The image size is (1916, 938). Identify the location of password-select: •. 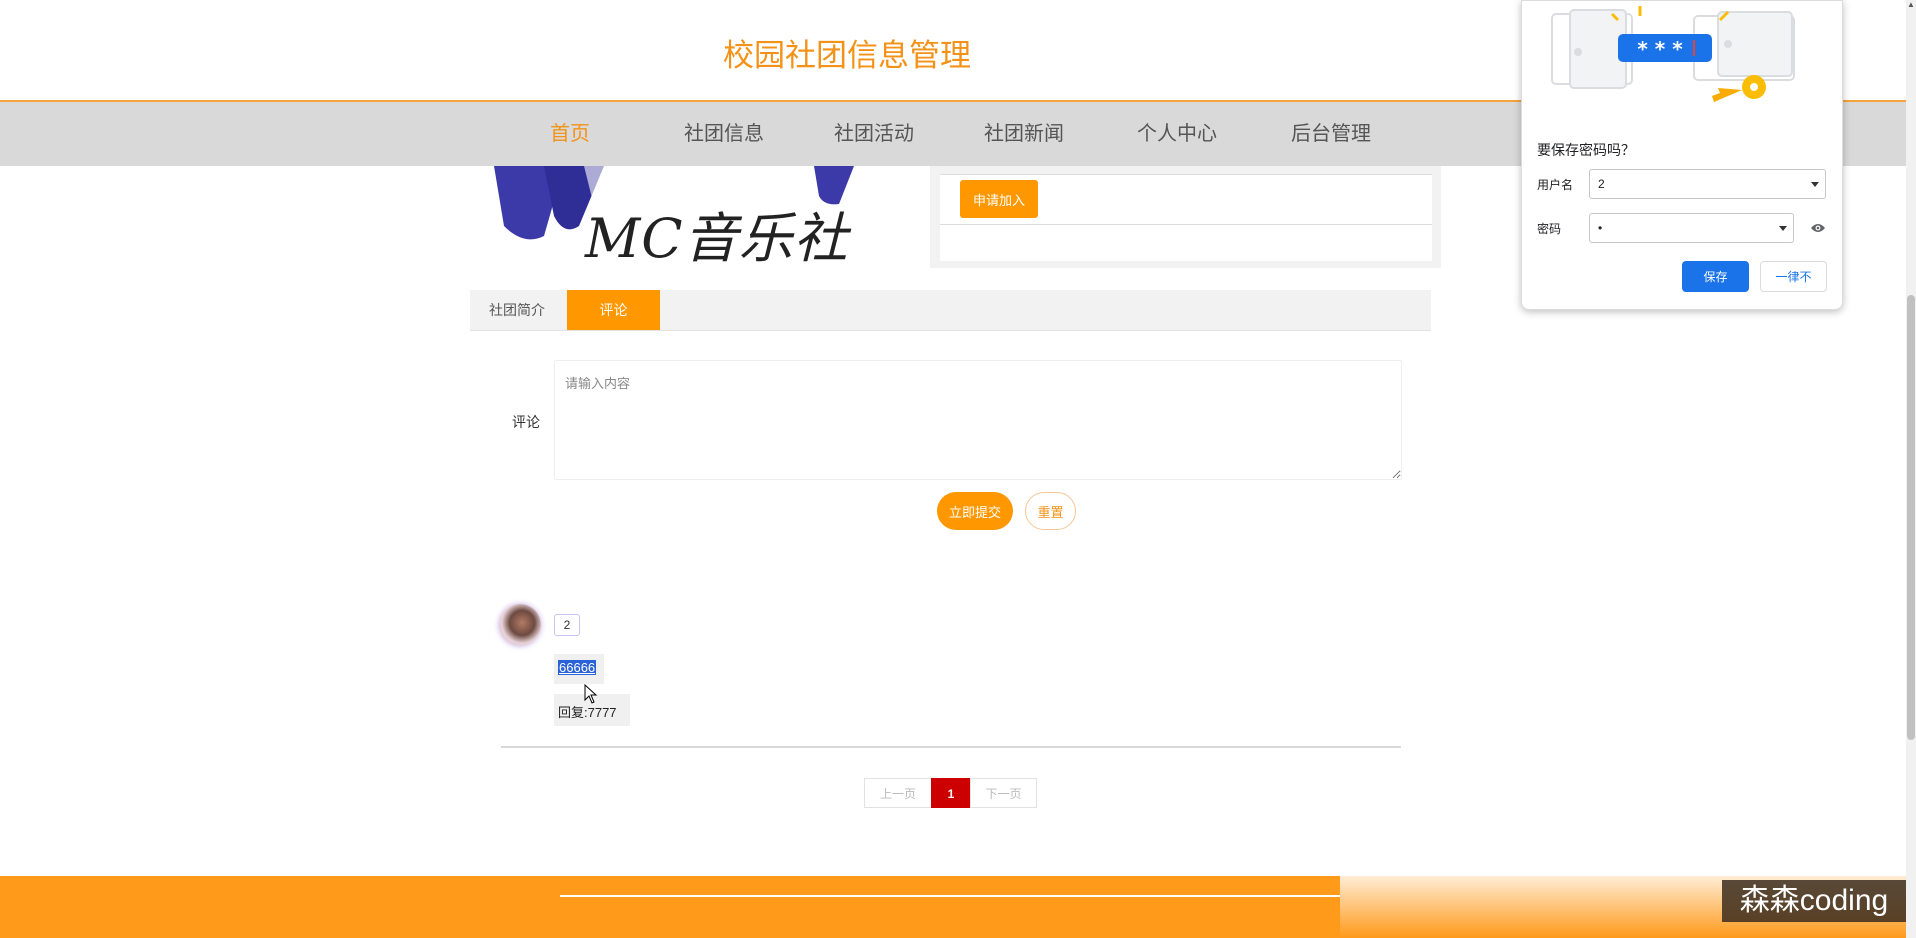
(1691, 228).